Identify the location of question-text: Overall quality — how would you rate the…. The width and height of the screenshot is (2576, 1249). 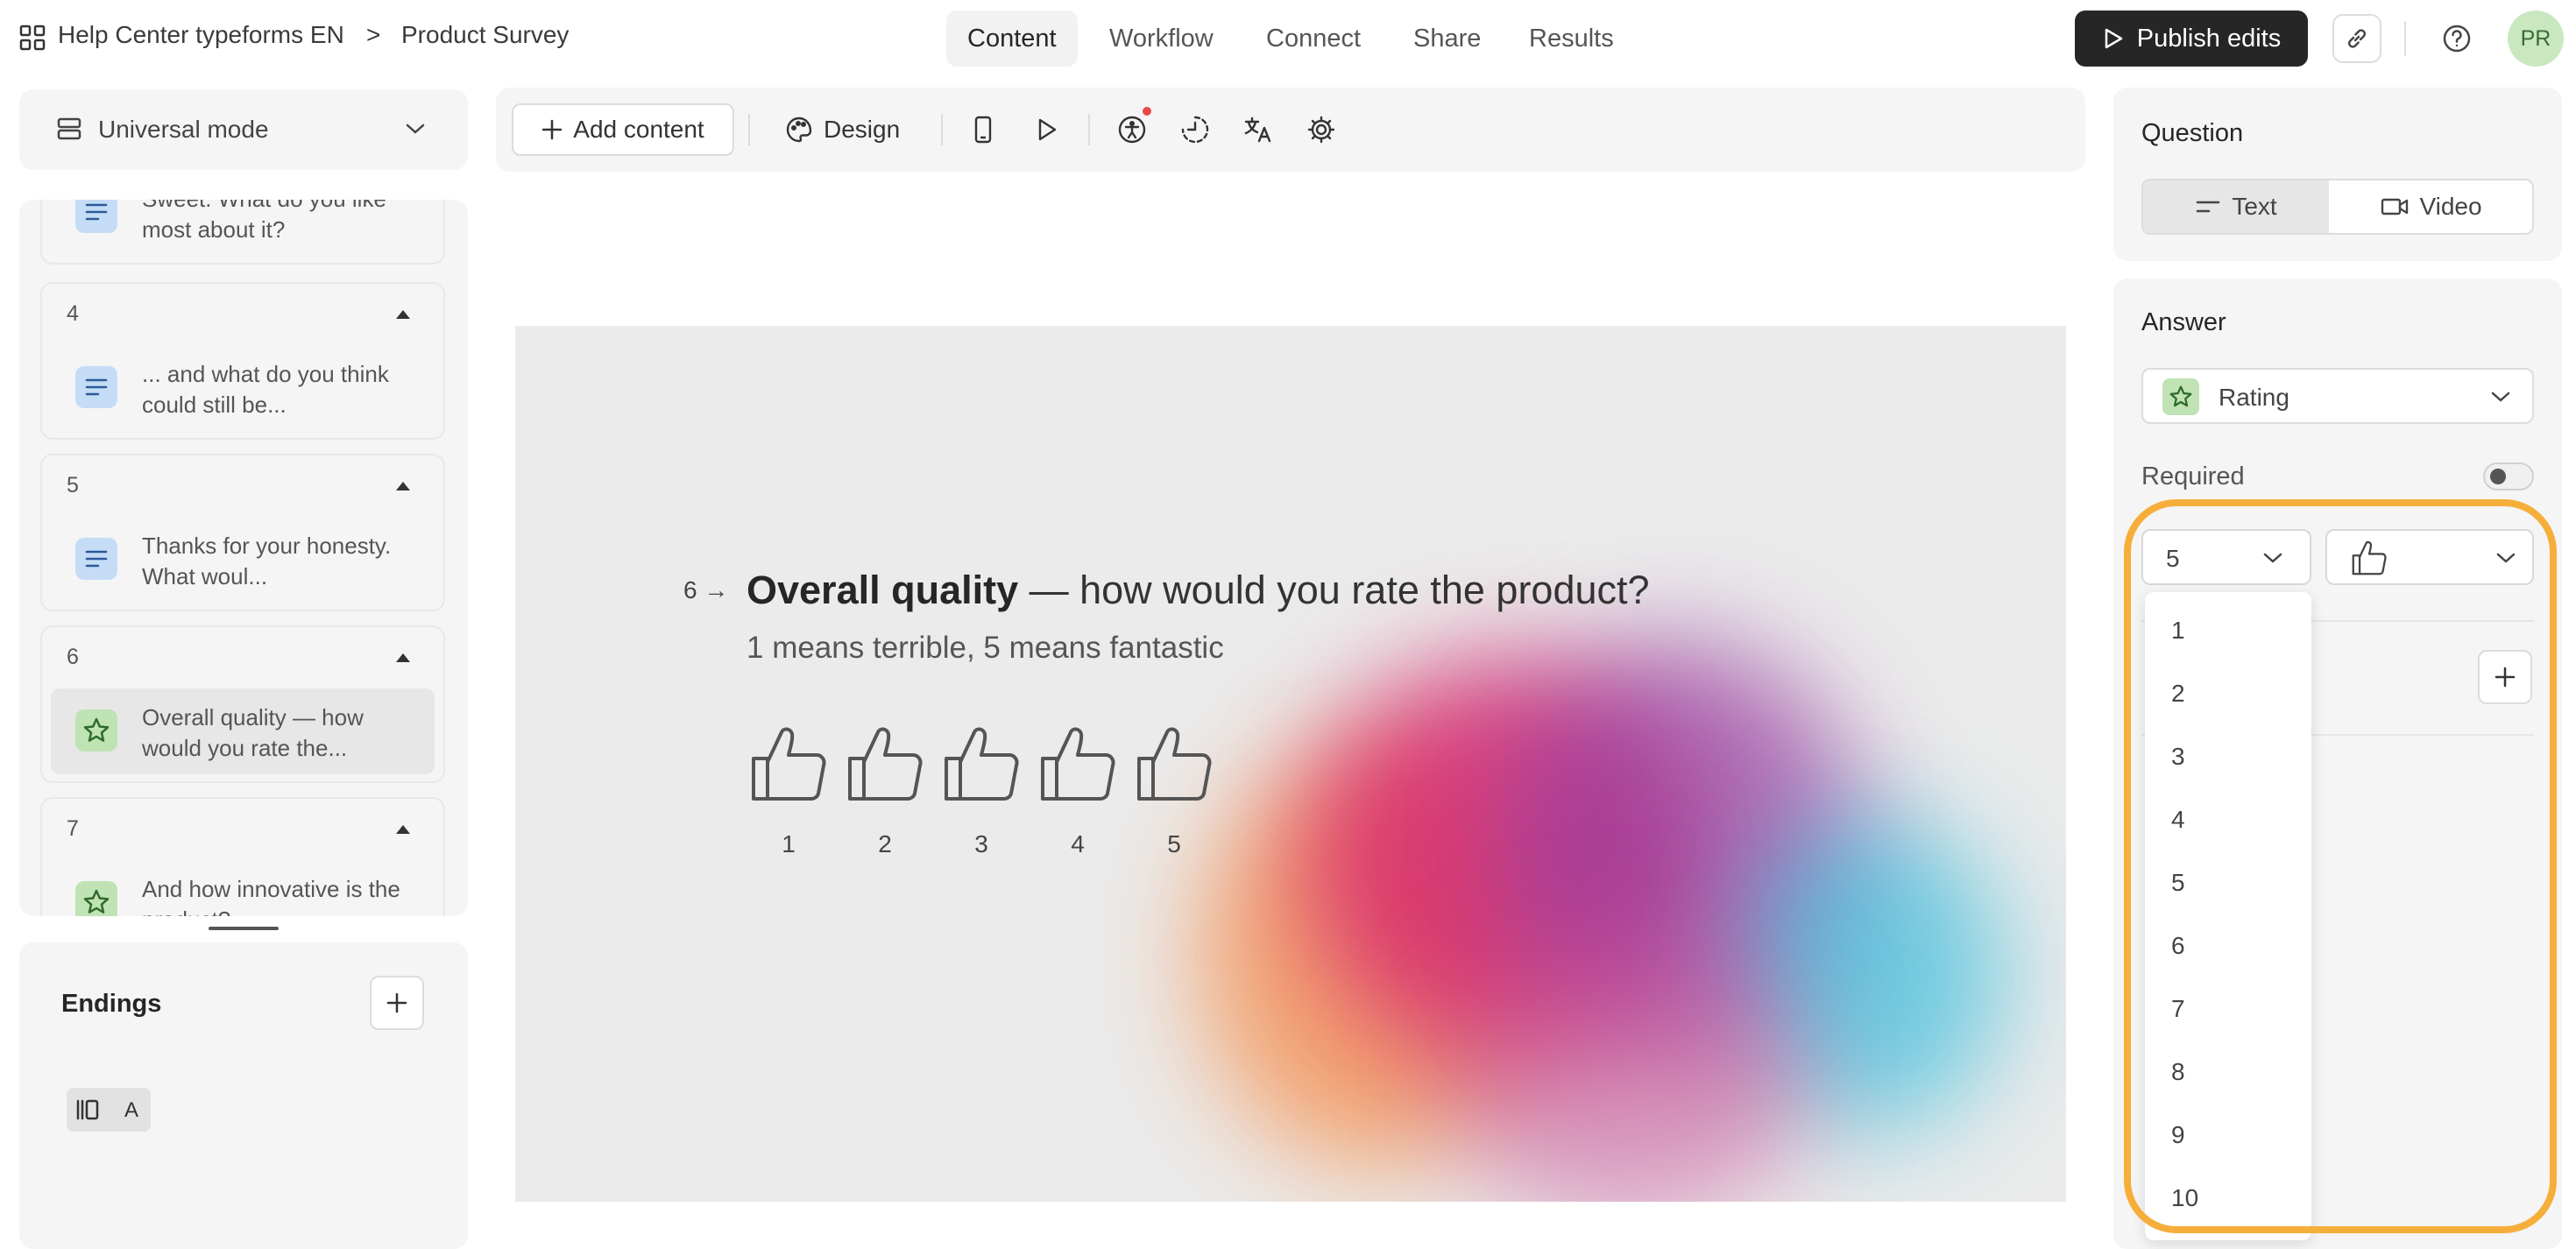
(253, 732).